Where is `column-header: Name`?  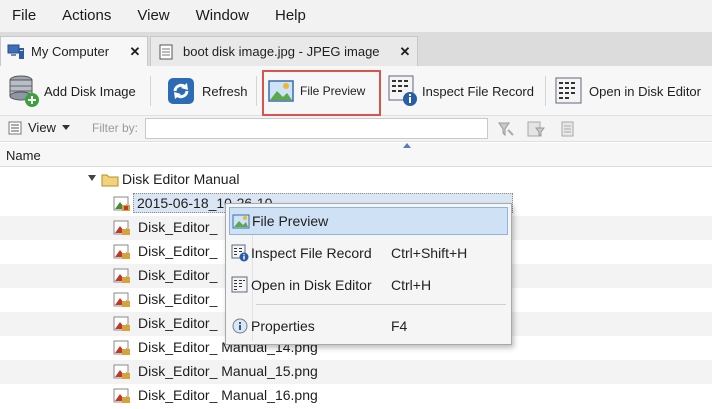 column-header: Name is located at coordinates (356, 155).